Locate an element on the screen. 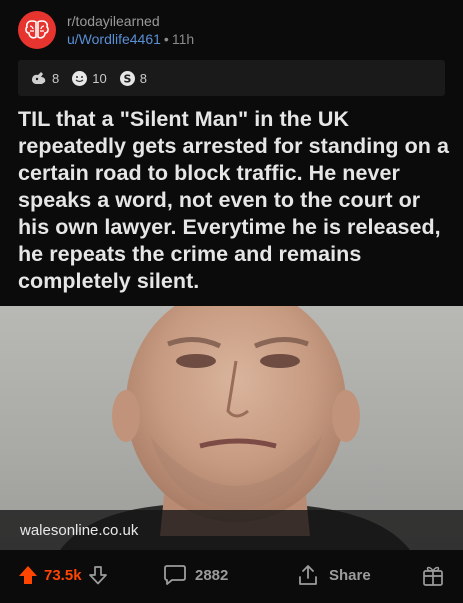  post-meta: u/Wordlife4461 • 11h is located at coordinates (130, 39).